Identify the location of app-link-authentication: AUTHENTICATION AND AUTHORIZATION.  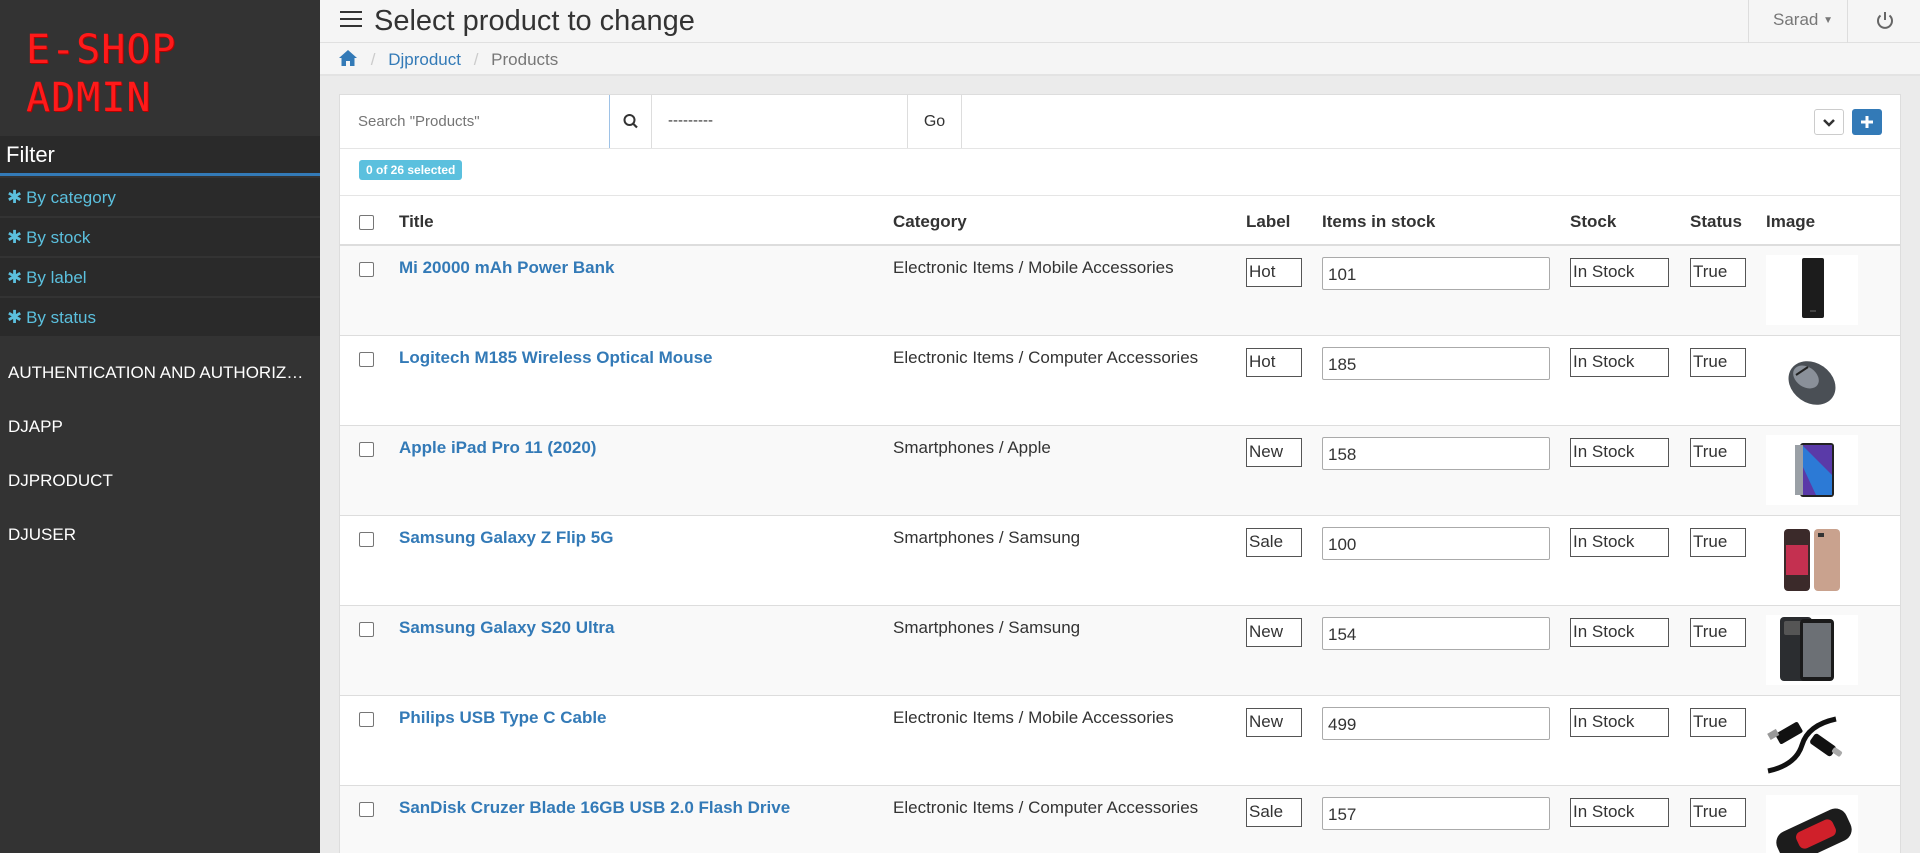
(160, 373).